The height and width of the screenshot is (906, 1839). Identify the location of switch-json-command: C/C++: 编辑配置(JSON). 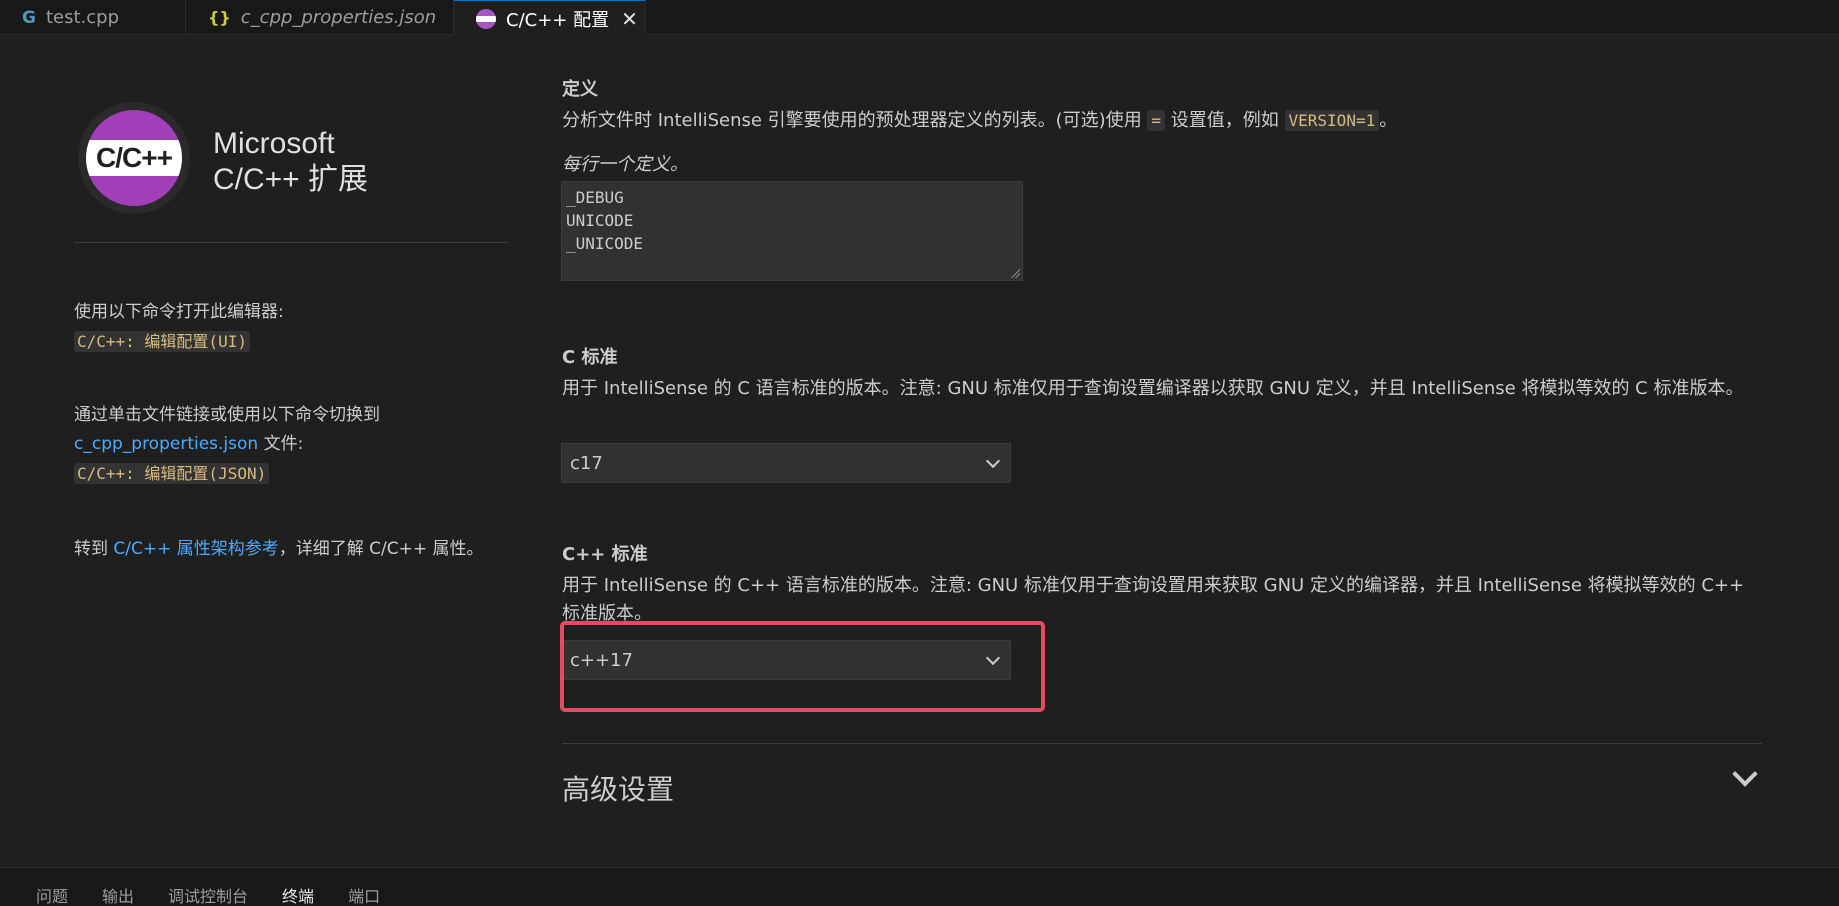
(172, 473).